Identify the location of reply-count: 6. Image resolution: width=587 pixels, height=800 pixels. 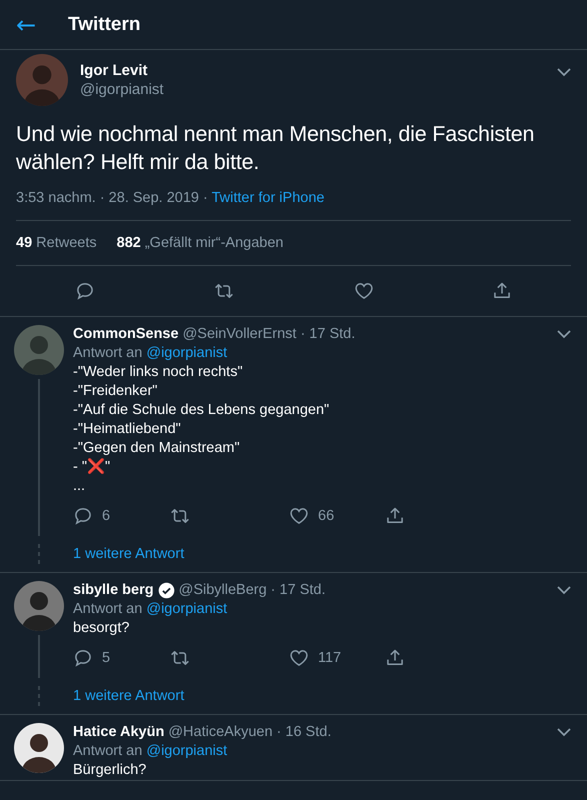
(106, 516).